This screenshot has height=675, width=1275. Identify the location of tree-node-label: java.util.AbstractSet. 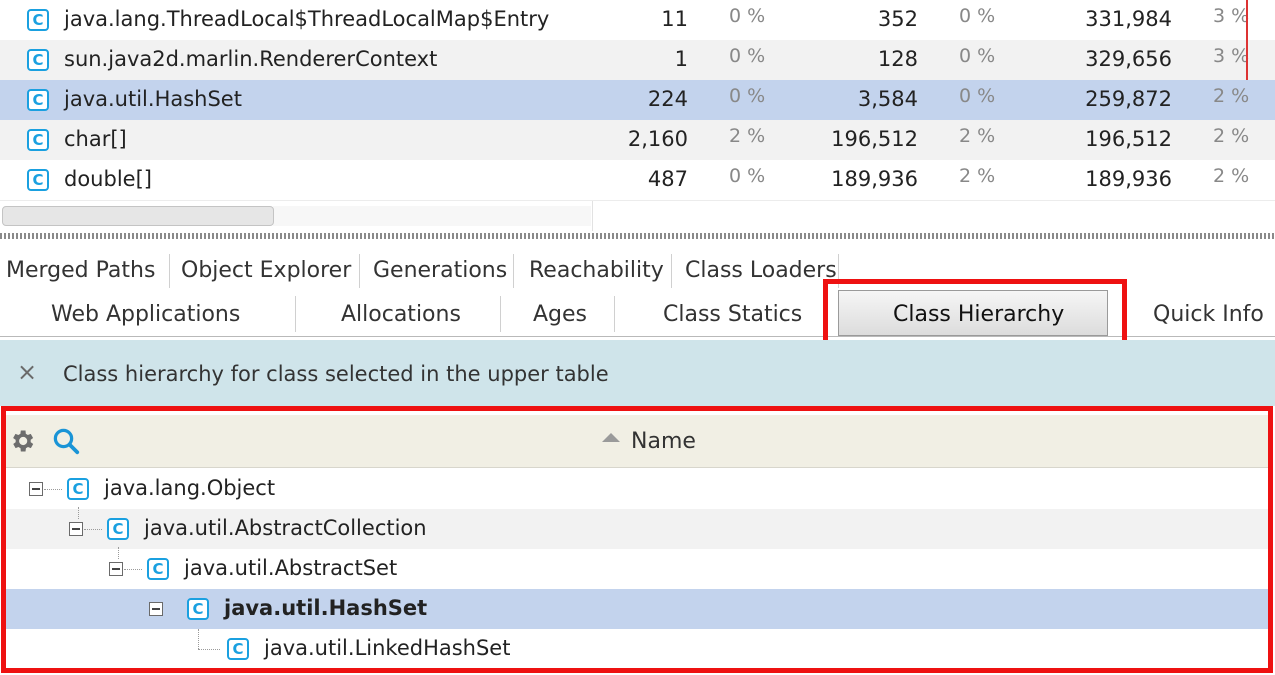
(291, 568).